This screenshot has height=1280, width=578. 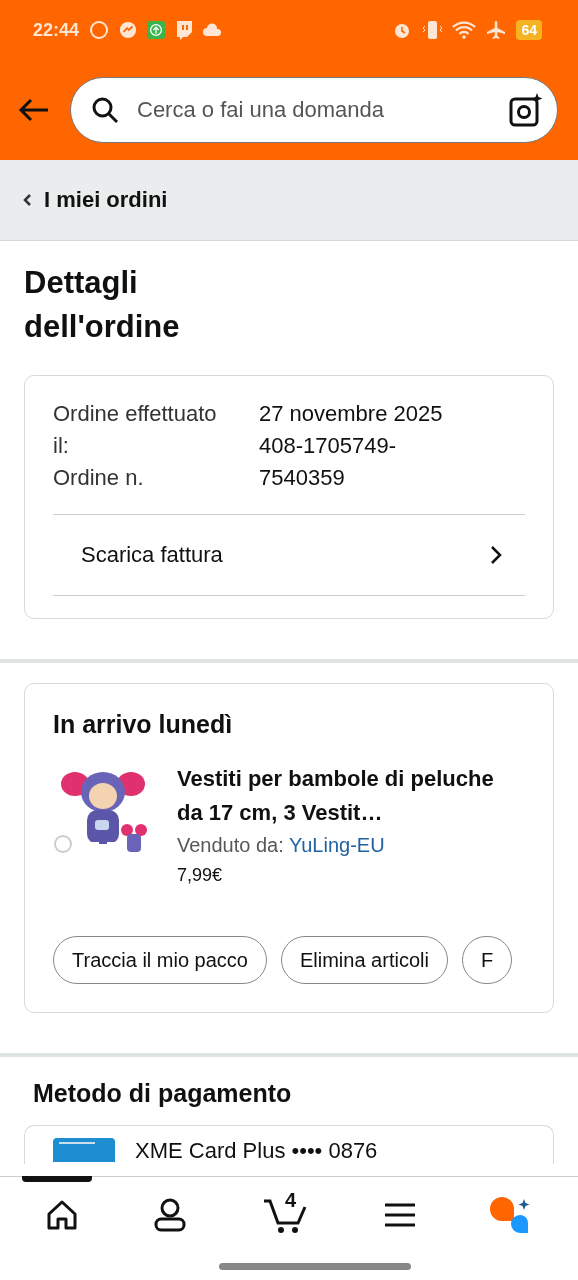 I want to click on wifi-icon, so click(x=464, y=30).